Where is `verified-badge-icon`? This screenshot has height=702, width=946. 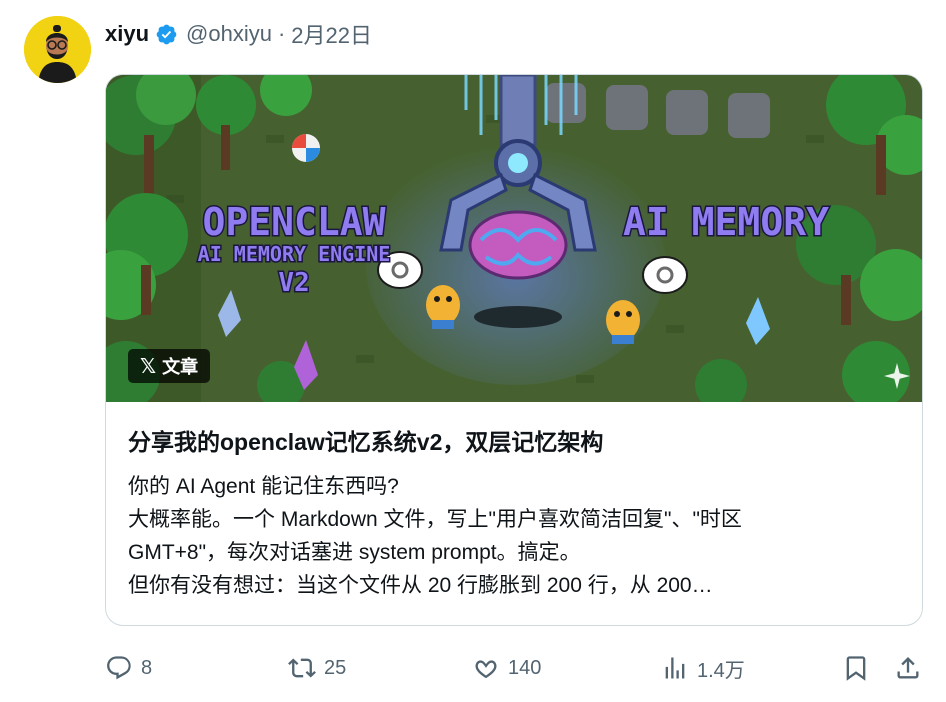 verified-badge-icon is located at coordinates (166, 34).